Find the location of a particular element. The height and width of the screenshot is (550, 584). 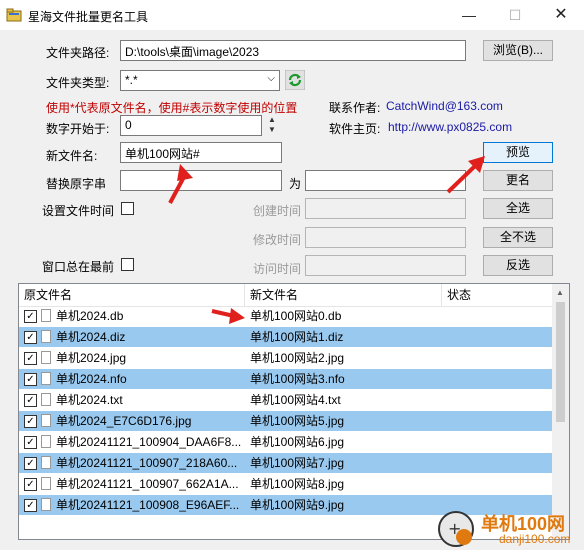

column-status: 状态 is located at coordinates (498, 295).